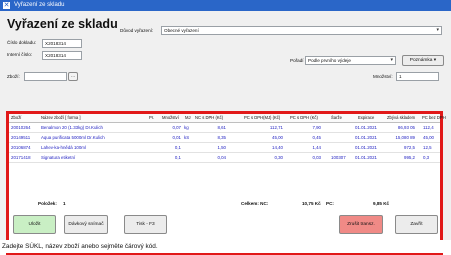 The height and width of the screenshot is (255, 451). I want to click on total-pc-label: PC:, so click(330, 203).